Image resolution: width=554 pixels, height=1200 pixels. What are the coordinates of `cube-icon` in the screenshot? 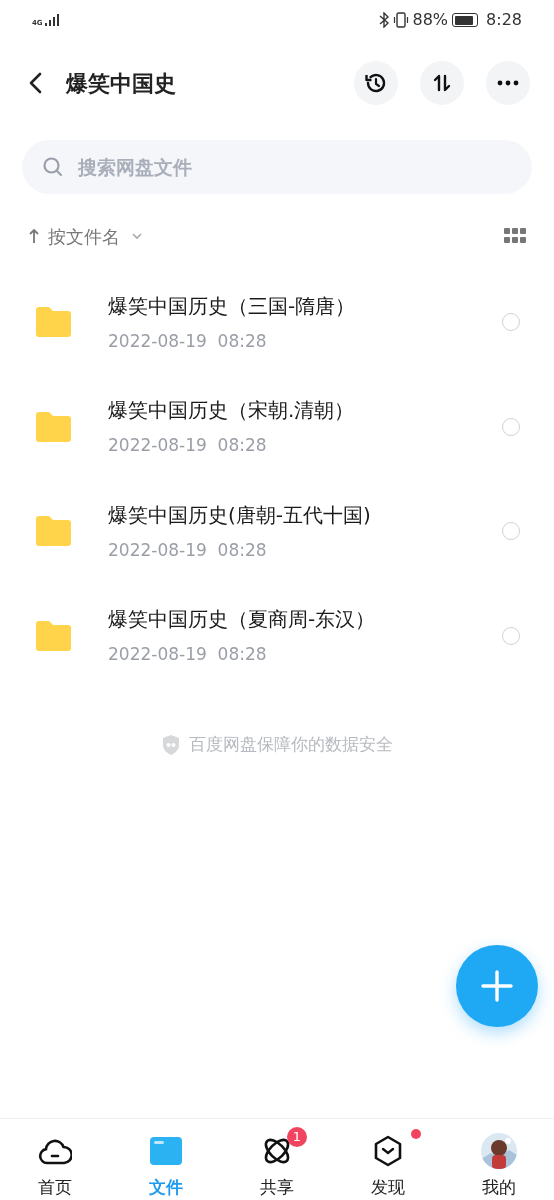 It's located at (387, 1150).